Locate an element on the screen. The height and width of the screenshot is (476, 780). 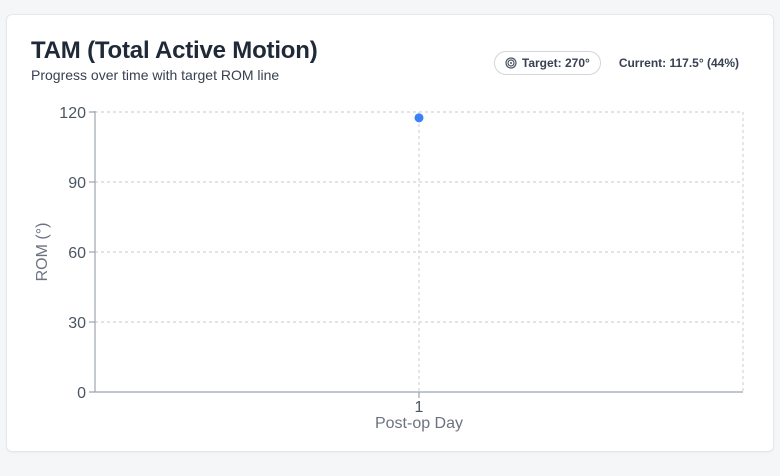
data-points is located at coordinates (419, 118).